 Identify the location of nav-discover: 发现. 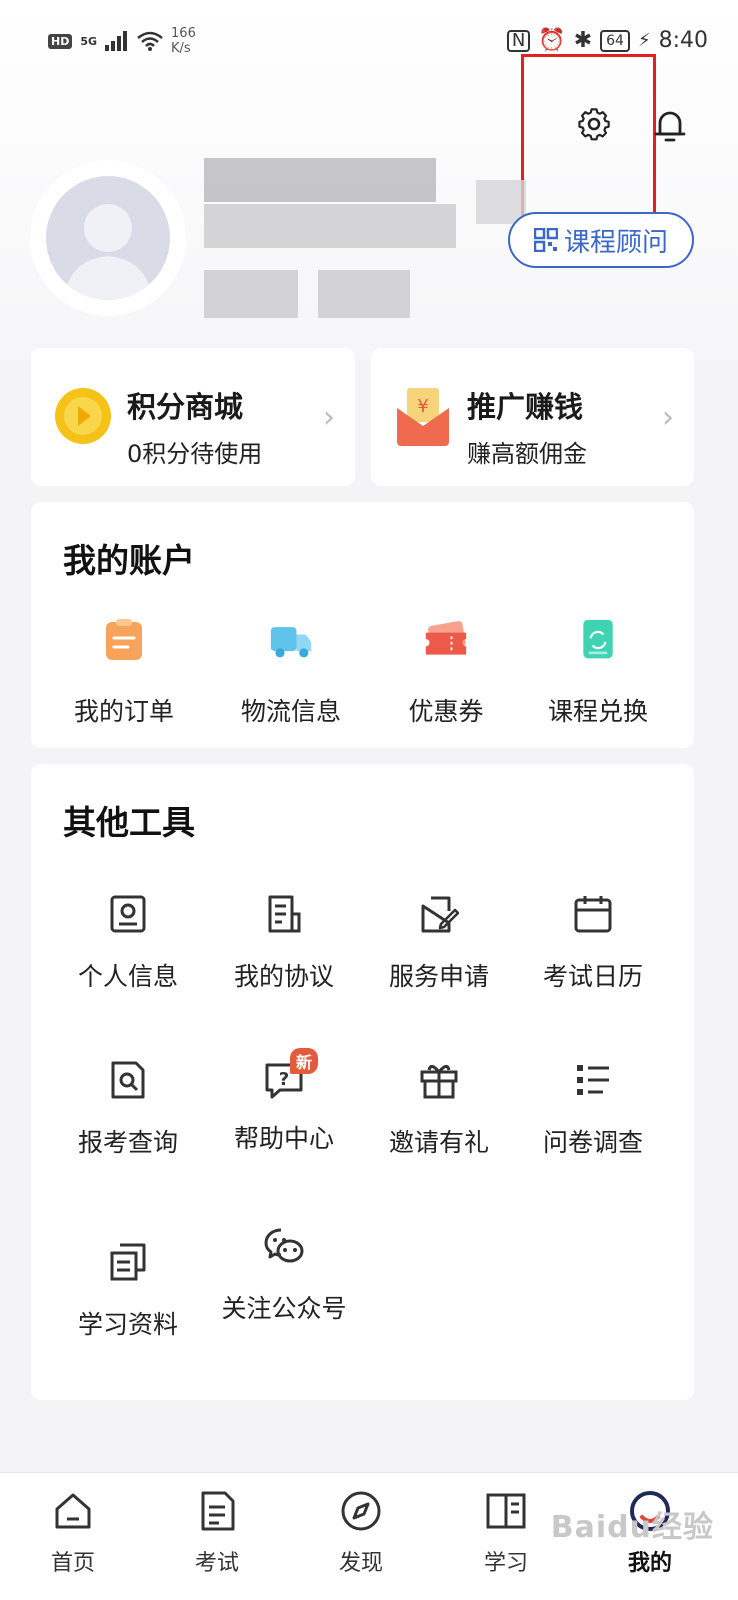
(361, 1533).